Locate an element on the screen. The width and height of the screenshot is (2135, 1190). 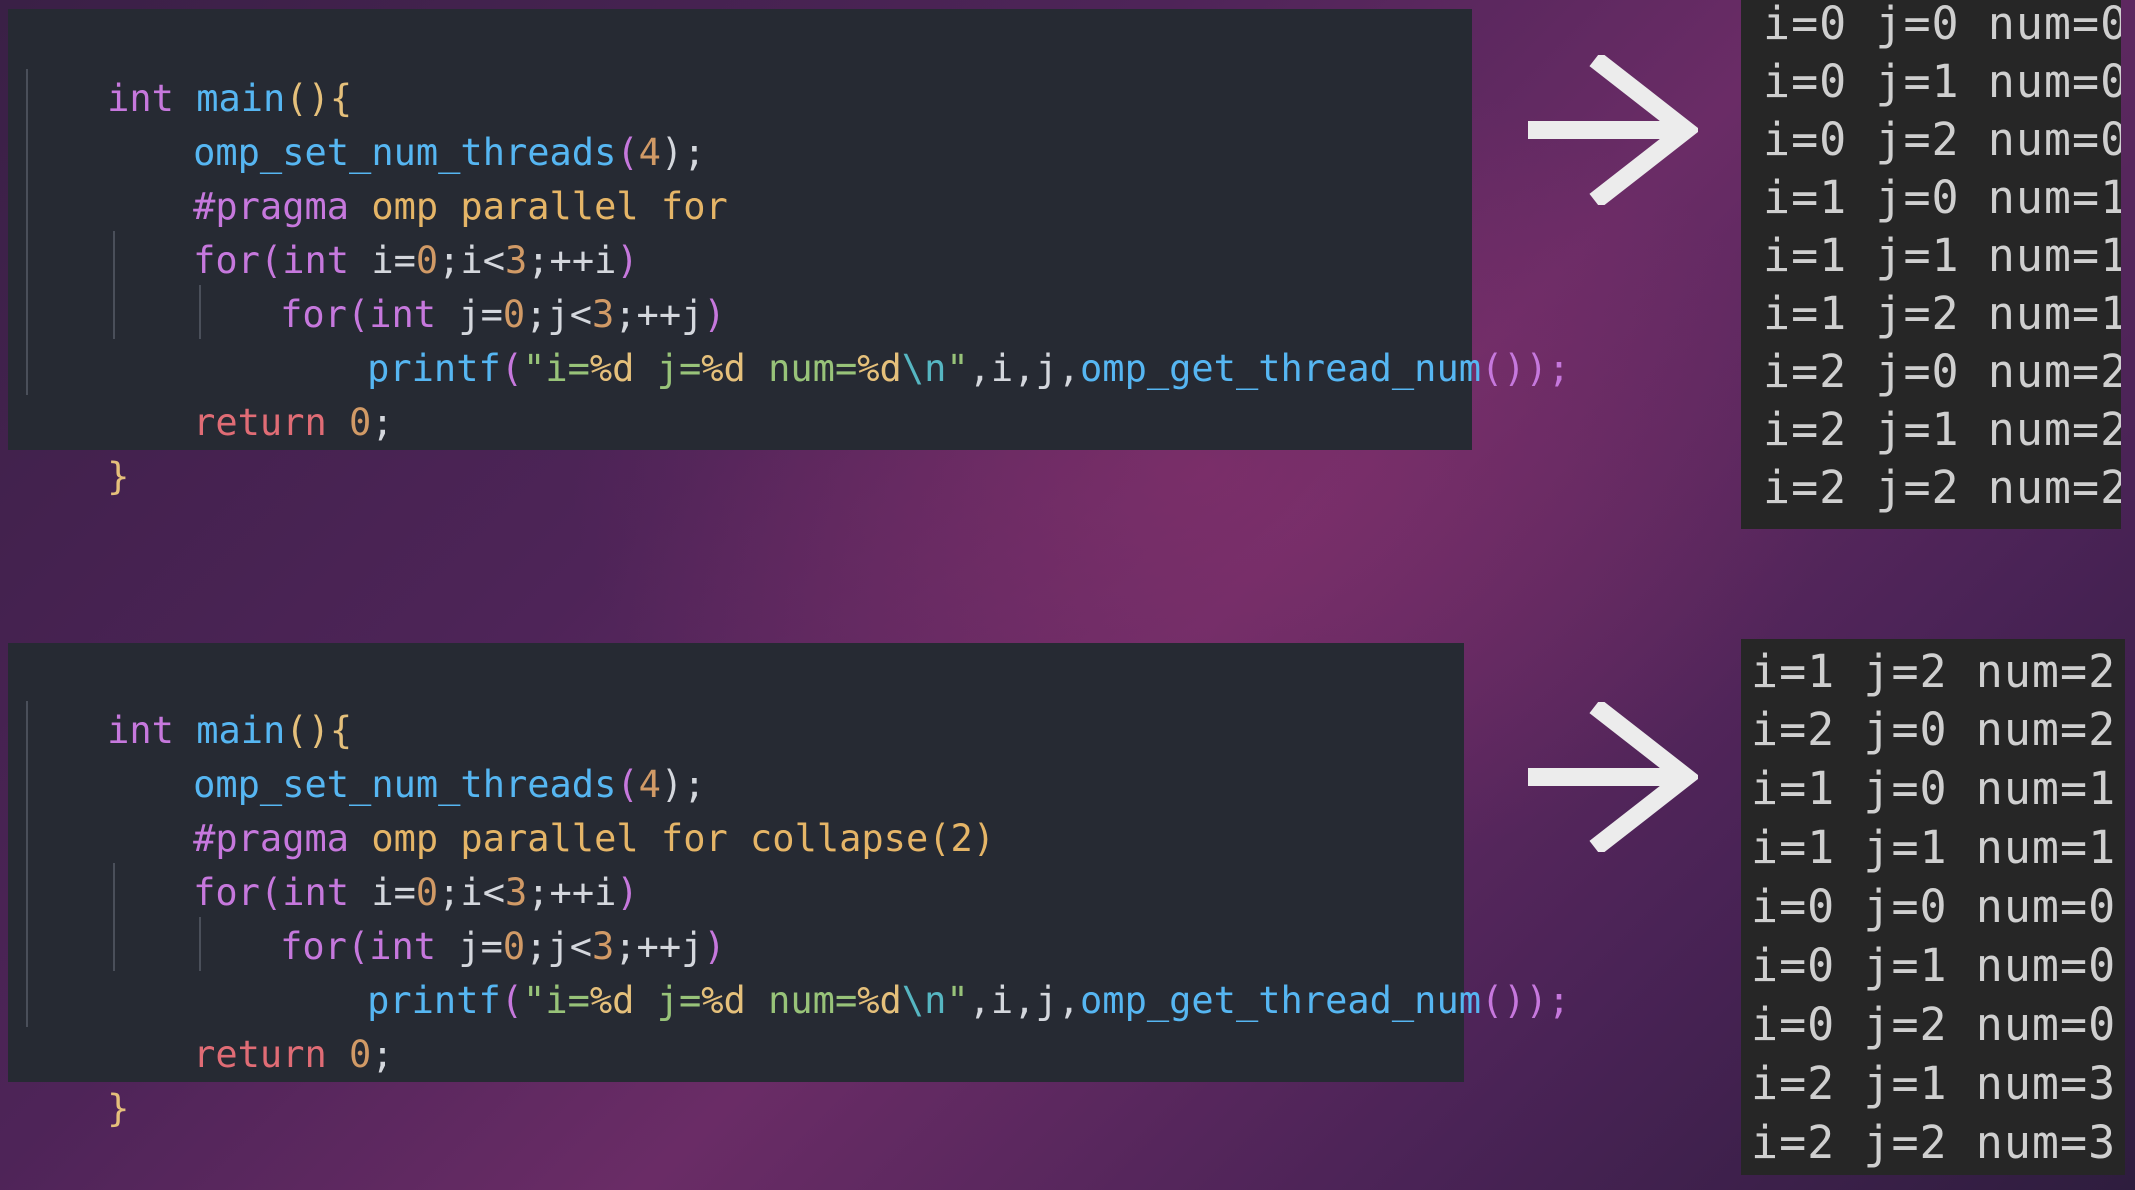
output-line: i=1 j=2 num=1 is located at coordinates (1942, 313).